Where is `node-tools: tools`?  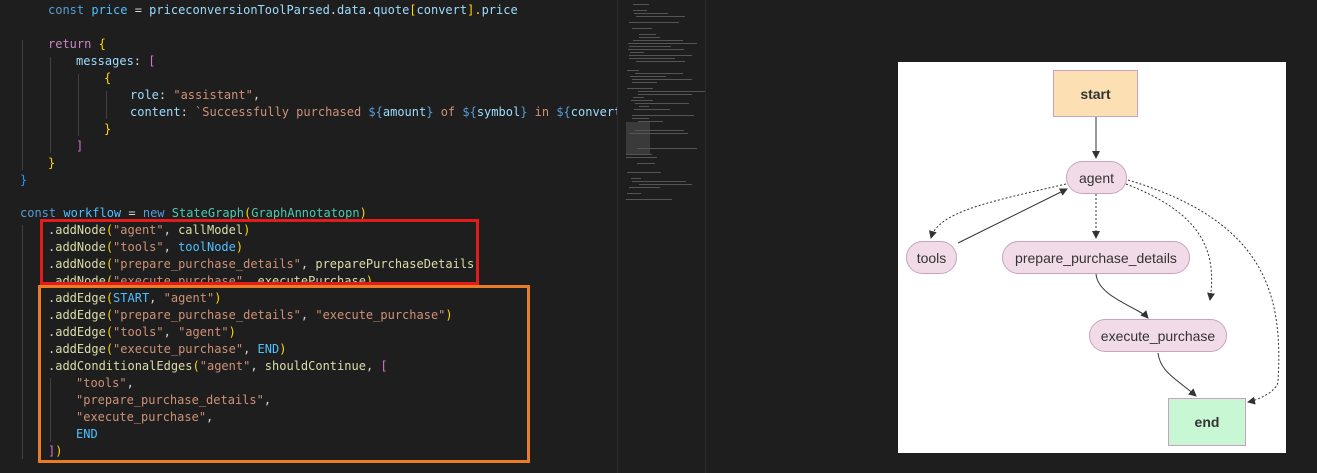
node-tools: tools is located at coordinates (931, 257).